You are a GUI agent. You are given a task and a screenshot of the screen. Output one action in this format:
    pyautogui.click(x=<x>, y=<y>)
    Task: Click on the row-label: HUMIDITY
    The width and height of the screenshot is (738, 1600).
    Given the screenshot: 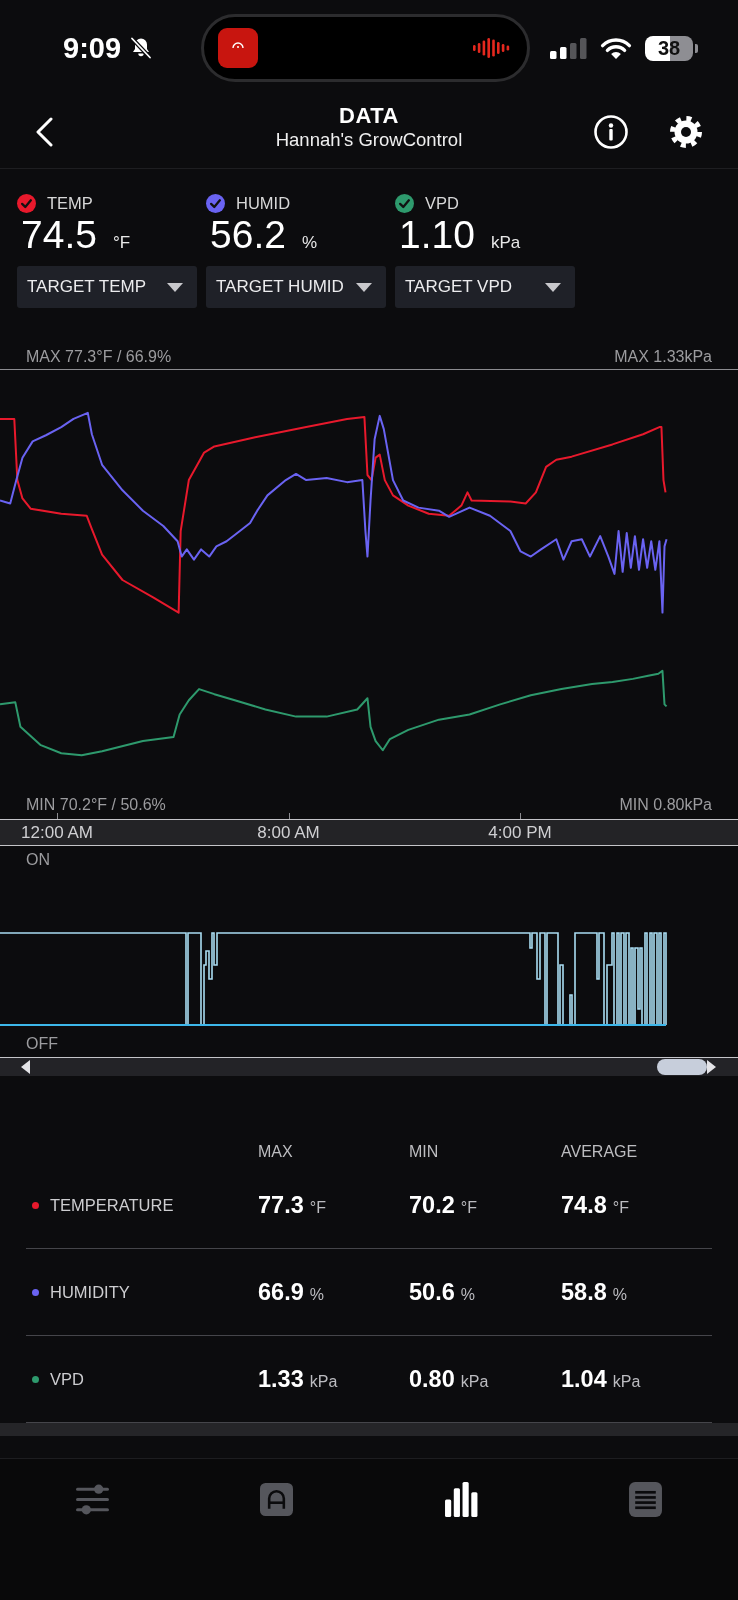 What is the action you would take?
    pyautogui.click(x=90, y=1292)
    